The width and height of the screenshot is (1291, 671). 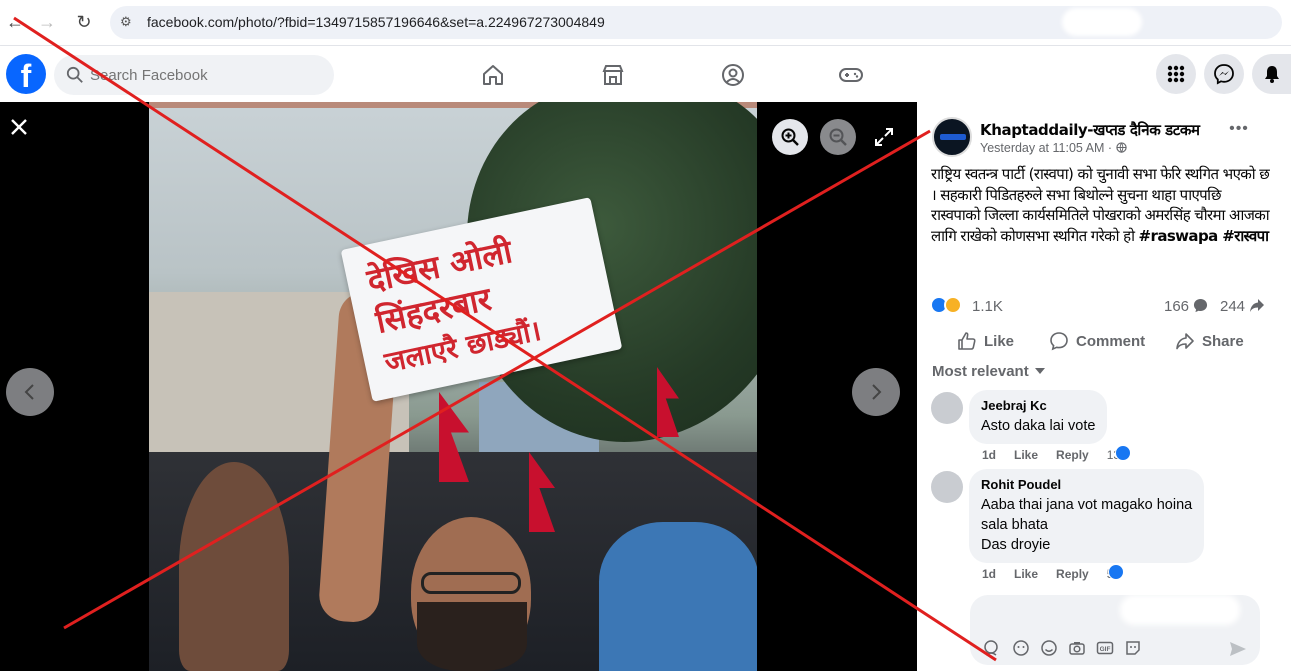 What do you see at coordinates (1087, 505) in the screenshot?
I see `comment-text-line: Aaba thai jana vot magako hoina` at bounding box center [1087, 505].